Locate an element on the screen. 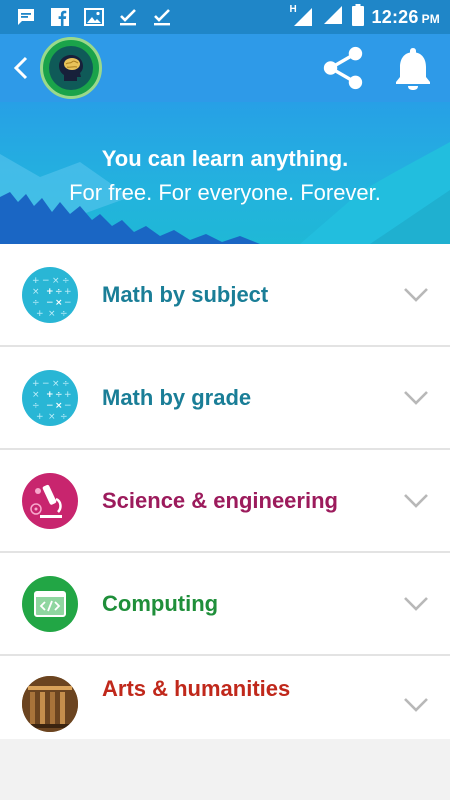 The image size is (450, 800). category-label: Arts & humanities is located at coordinates (196, 688).